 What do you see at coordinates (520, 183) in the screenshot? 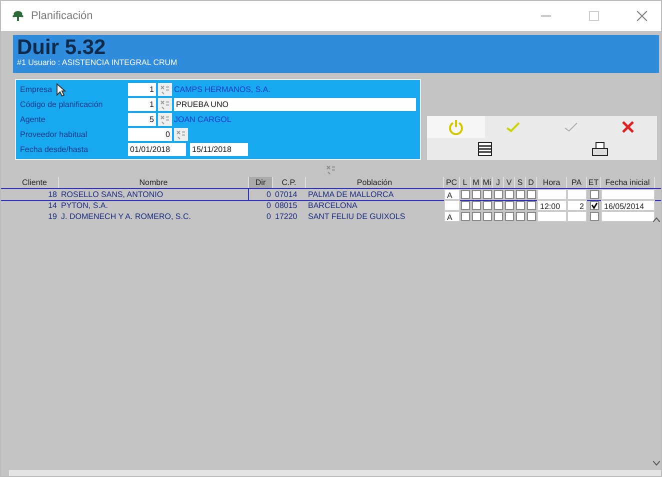
I see `column-header: S` at bounding box center [520, 183].